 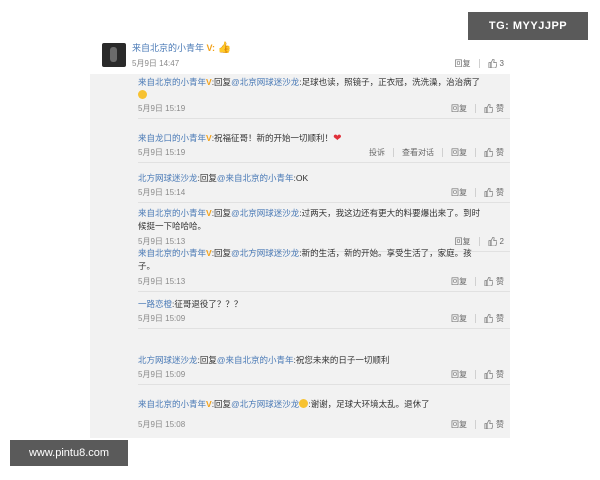 I want to click on avatar, so click(x=114, y=55).